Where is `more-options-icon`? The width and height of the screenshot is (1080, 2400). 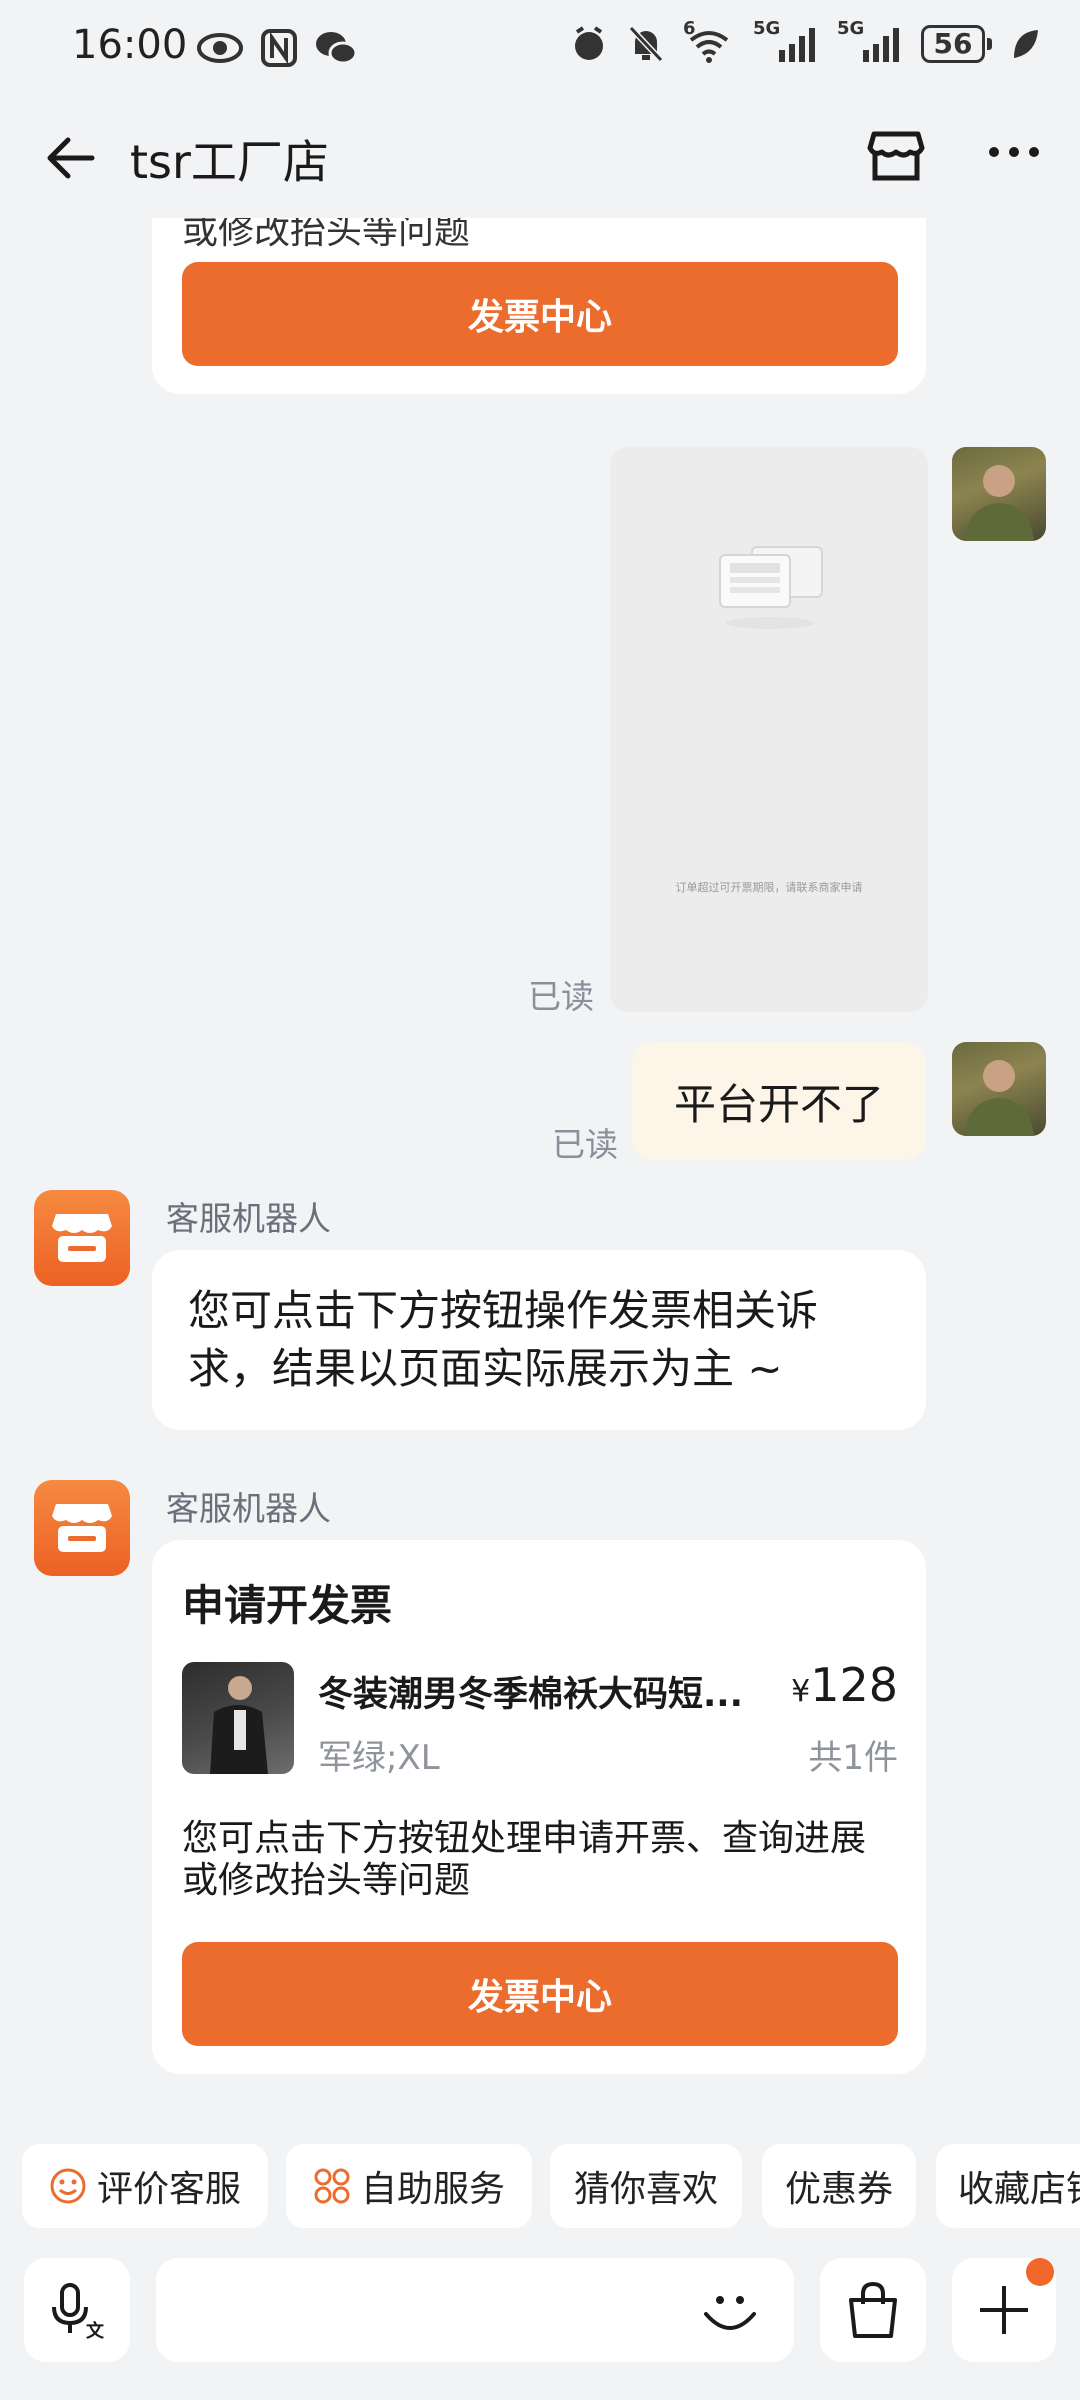
more-options-icon is located at coordinates (1014, 152).